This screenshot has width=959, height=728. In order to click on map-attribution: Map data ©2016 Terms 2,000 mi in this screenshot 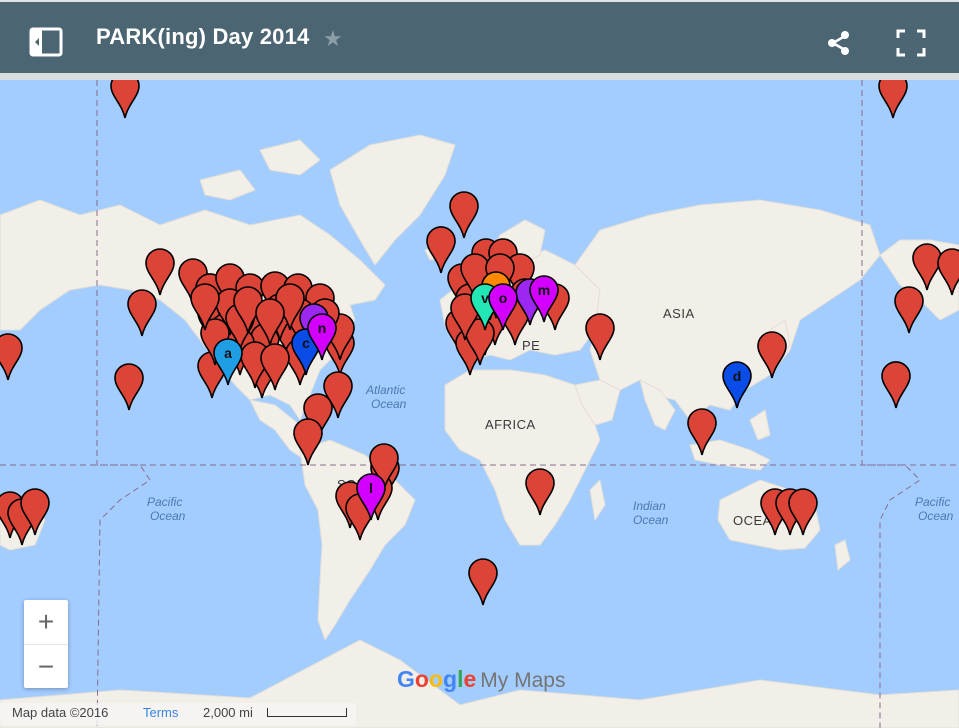, I will do `click(178, 714)`.